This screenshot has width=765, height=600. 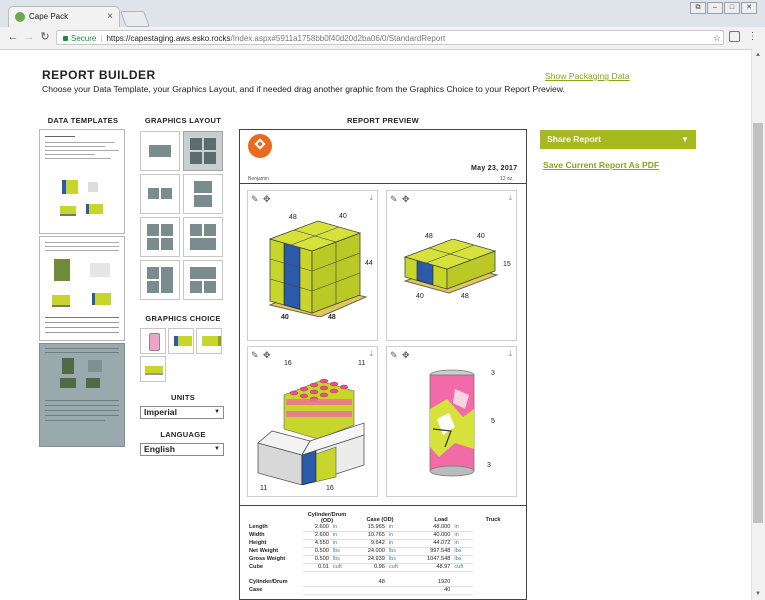 I want to click on reload-icon: ↻, so click(x=45, y=37).